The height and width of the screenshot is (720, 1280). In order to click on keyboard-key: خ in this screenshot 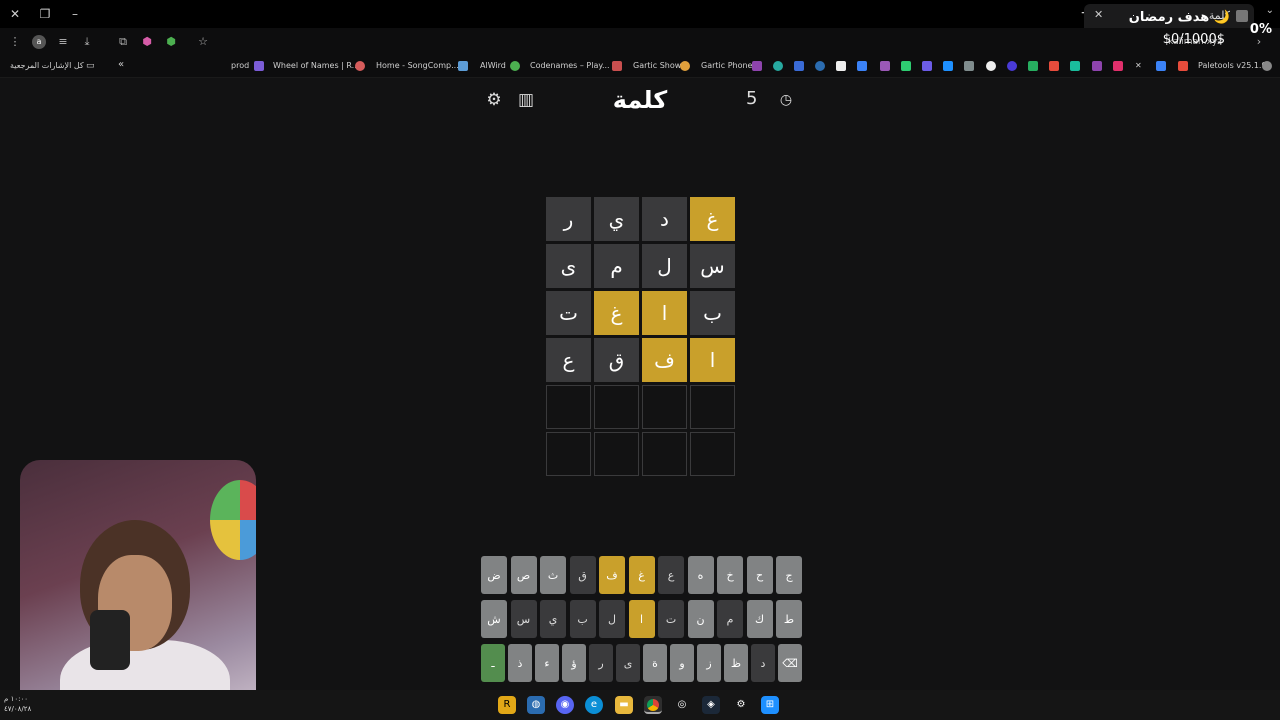, I will do `click(730, 575)`.